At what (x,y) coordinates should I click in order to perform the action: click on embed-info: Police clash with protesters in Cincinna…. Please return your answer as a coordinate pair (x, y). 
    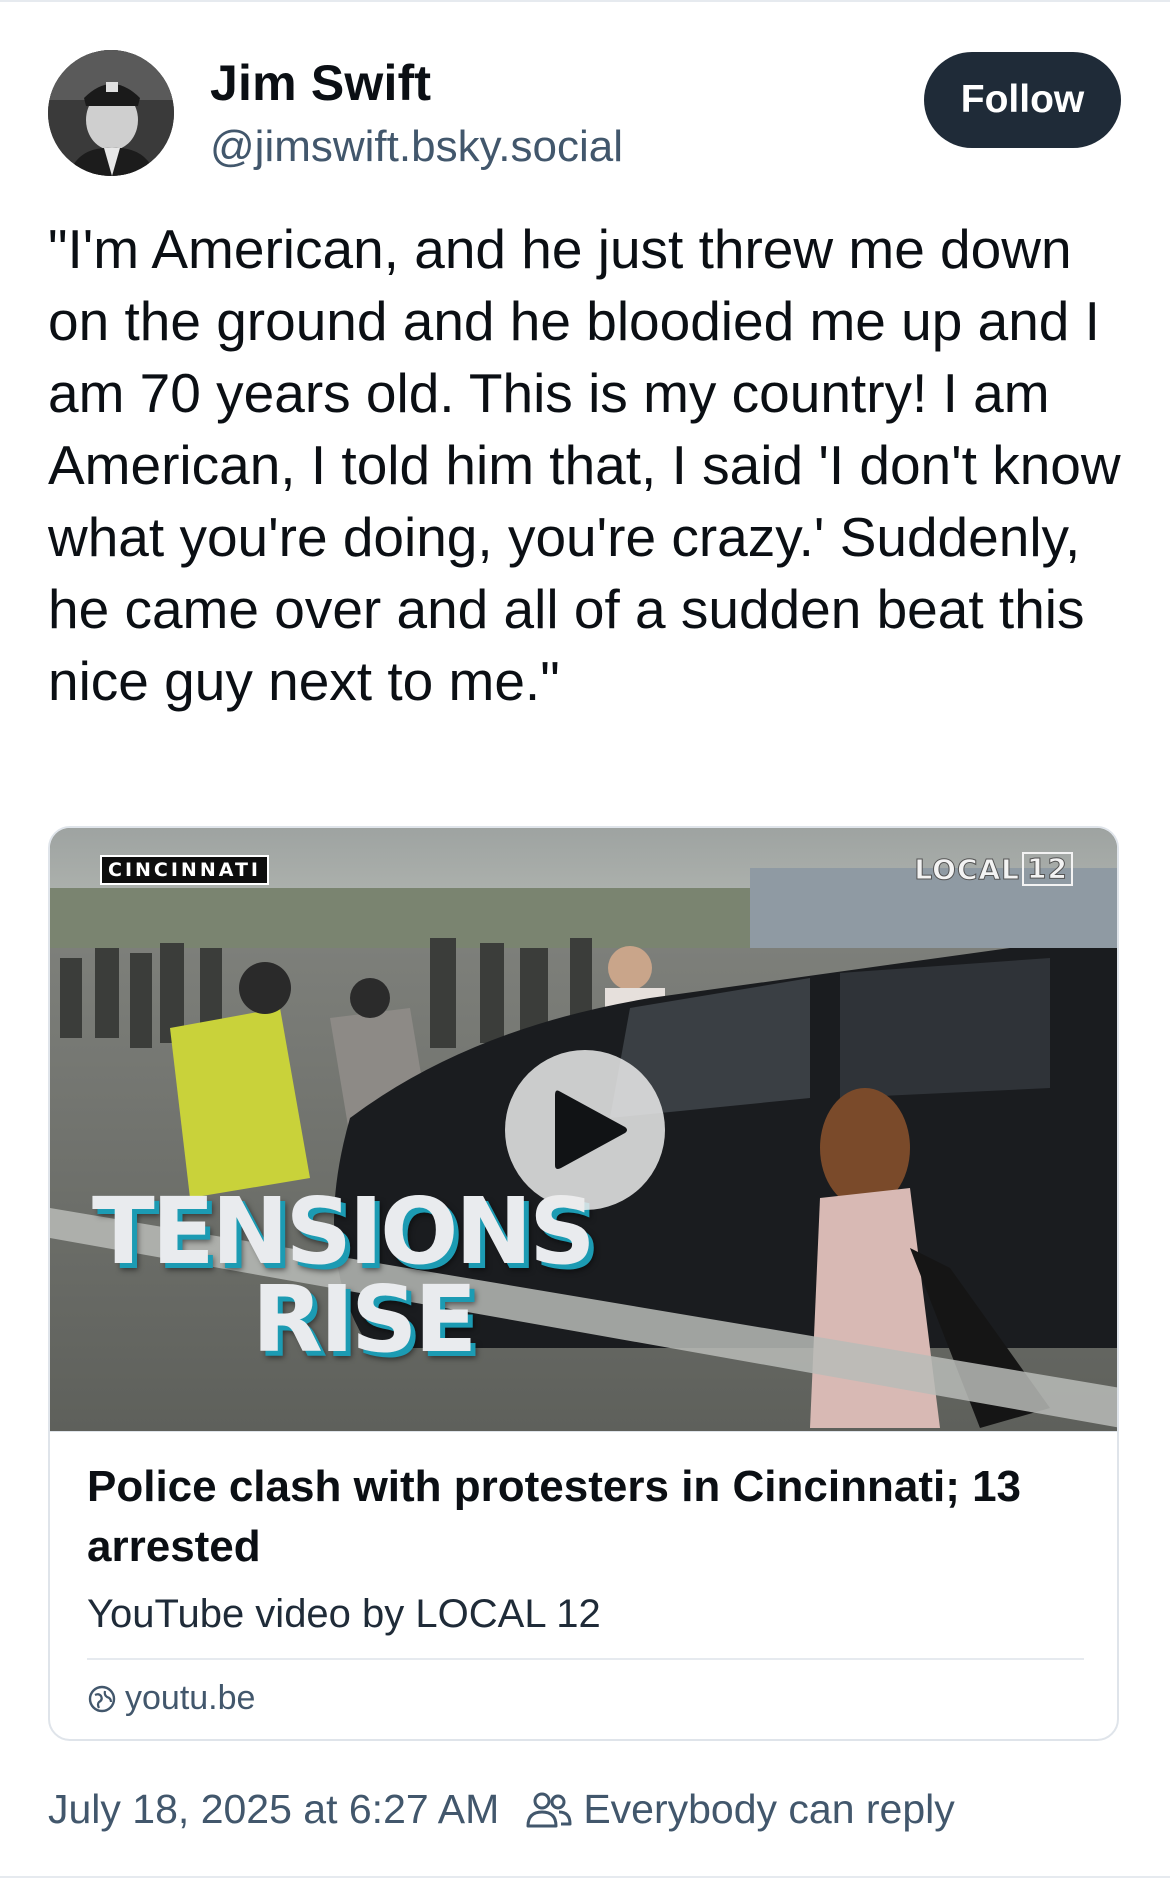
    Looking at the image, I should click on (583, 1585).